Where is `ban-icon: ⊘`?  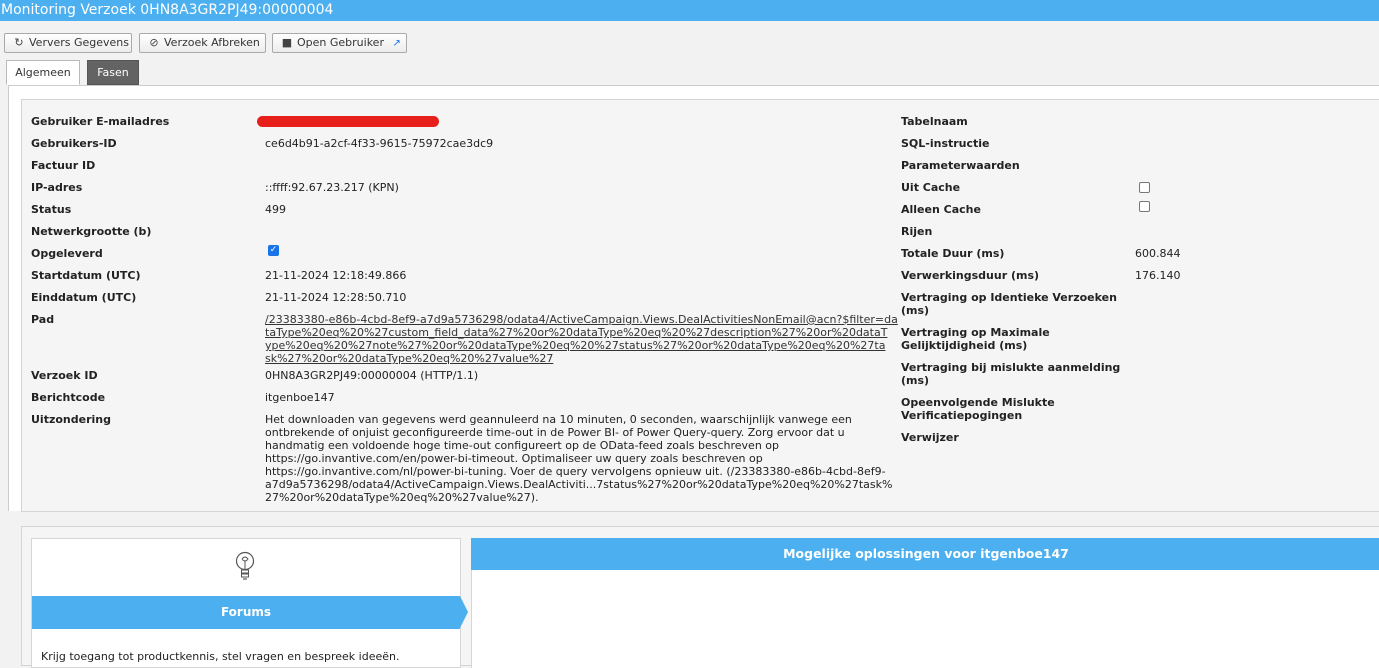 ban-icon: ⊘ is located at coordinates (154, 42).